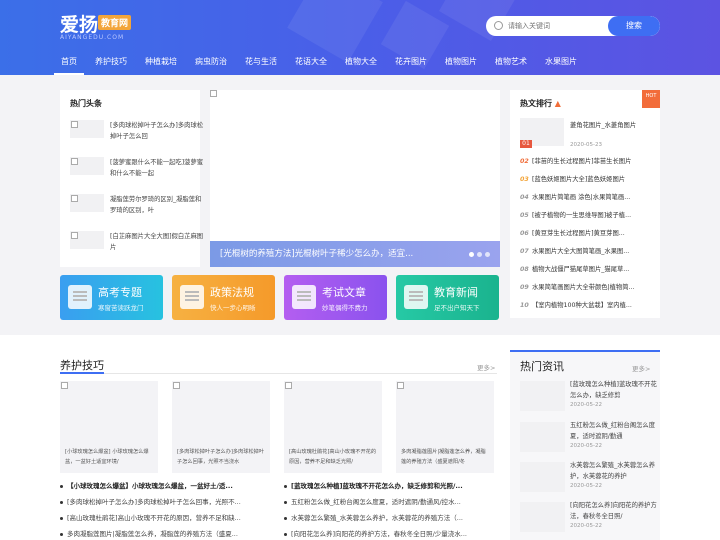 Image resolution: width=720 pixels, height=540 pixels. Describe the element at coordinates (221, 427) in the screenshot. I see `article-card: [多肉球松掉叶子怎么办]多肉球松掉叶子怎么回事，光照不当浇水` at that location.